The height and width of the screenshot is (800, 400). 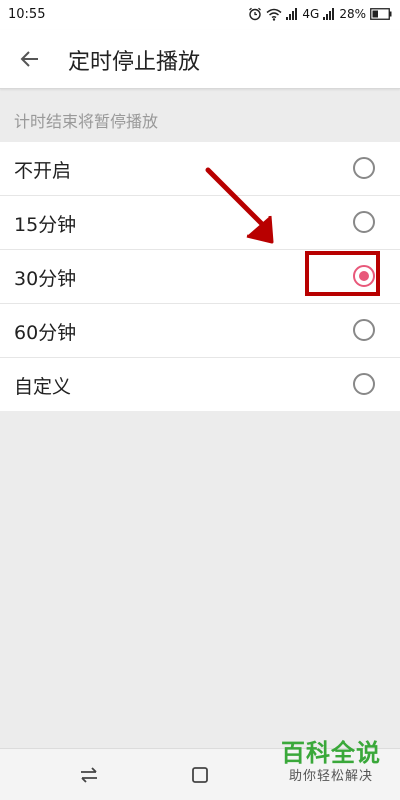 I want to click on status-icons: 4G 28%, so click(x=320, y=14).